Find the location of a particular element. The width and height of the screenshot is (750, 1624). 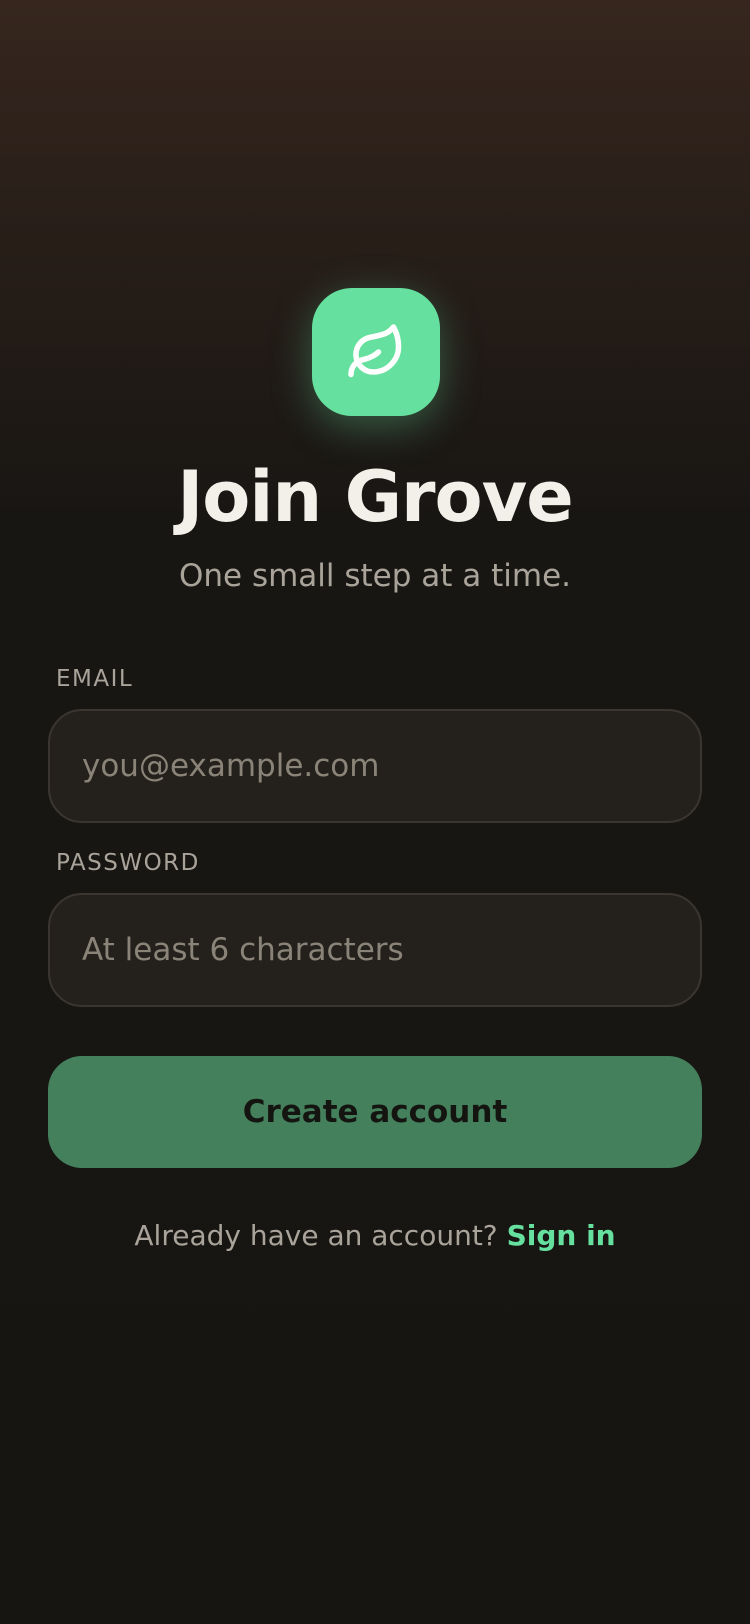

signin-prompt-row: Already have an account? Sign in is located at coordinates (375, 1236).